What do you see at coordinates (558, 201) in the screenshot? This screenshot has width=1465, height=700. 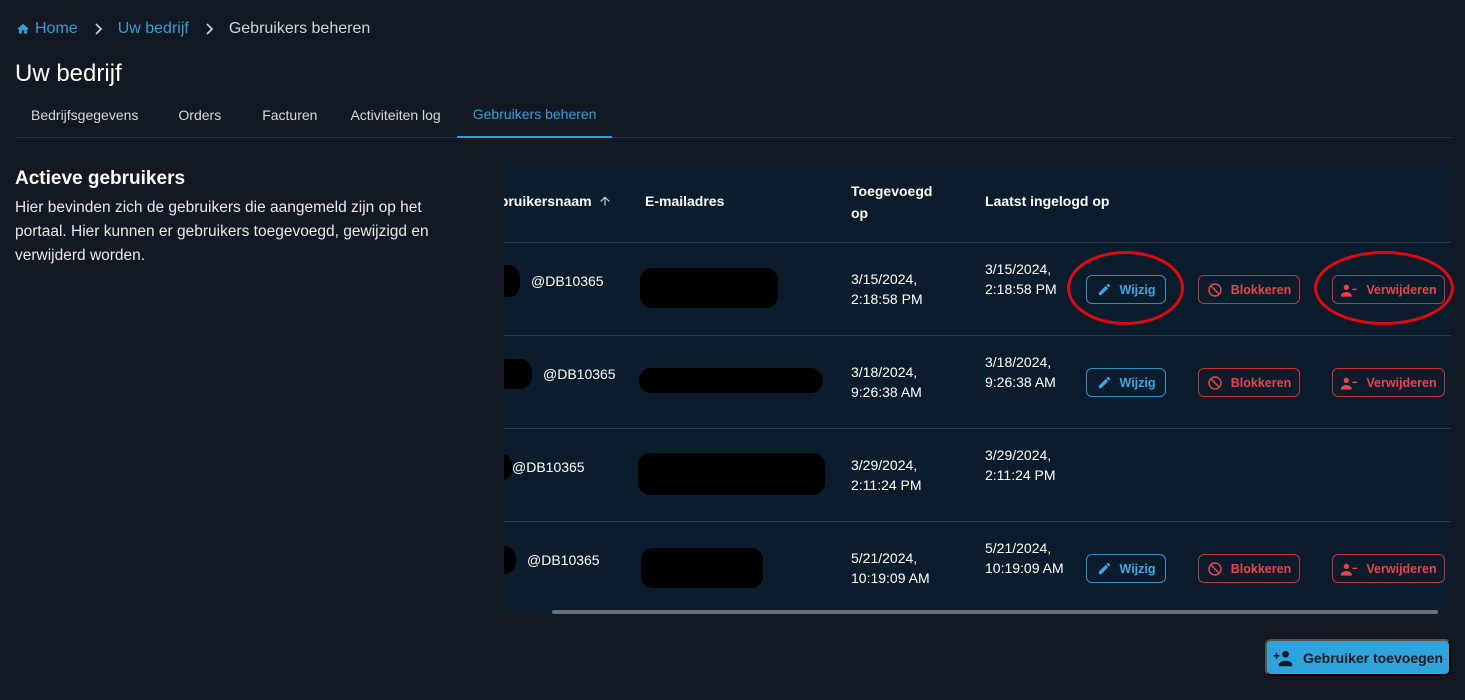 I see `header-username: ebruikersnaam` at bounding box center [558, 201].